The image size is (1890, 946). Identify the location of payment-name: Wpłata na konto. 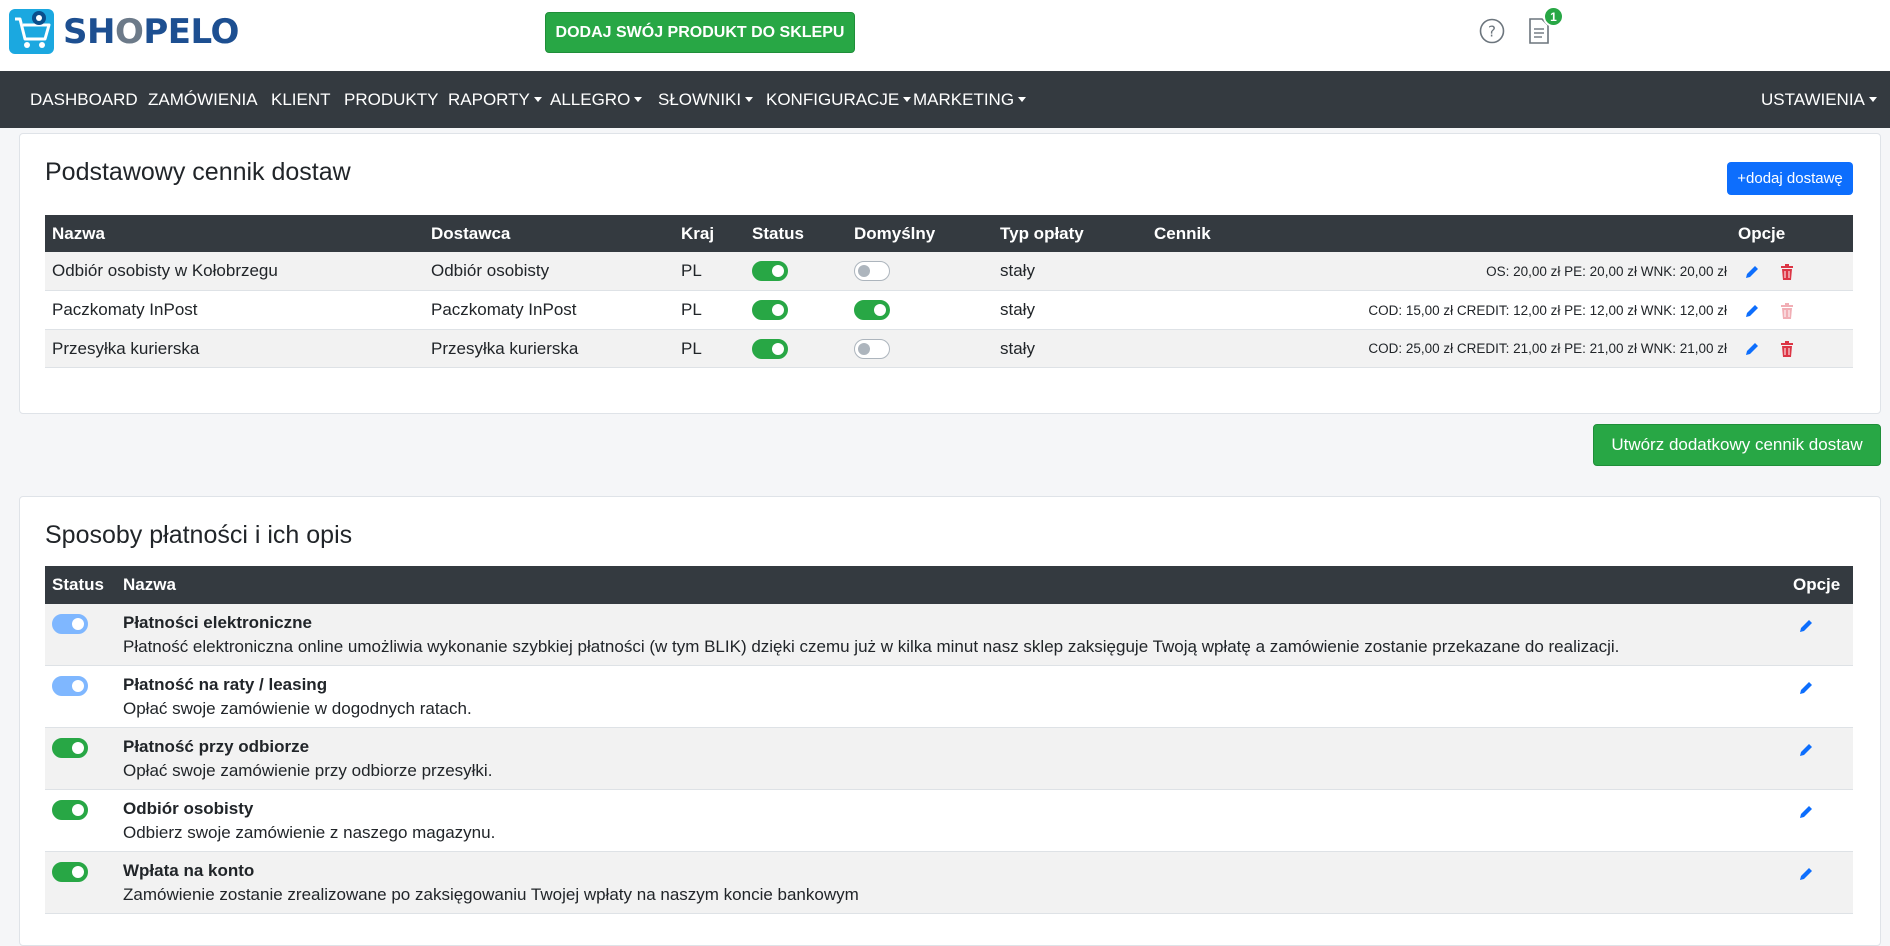
(189, 870).